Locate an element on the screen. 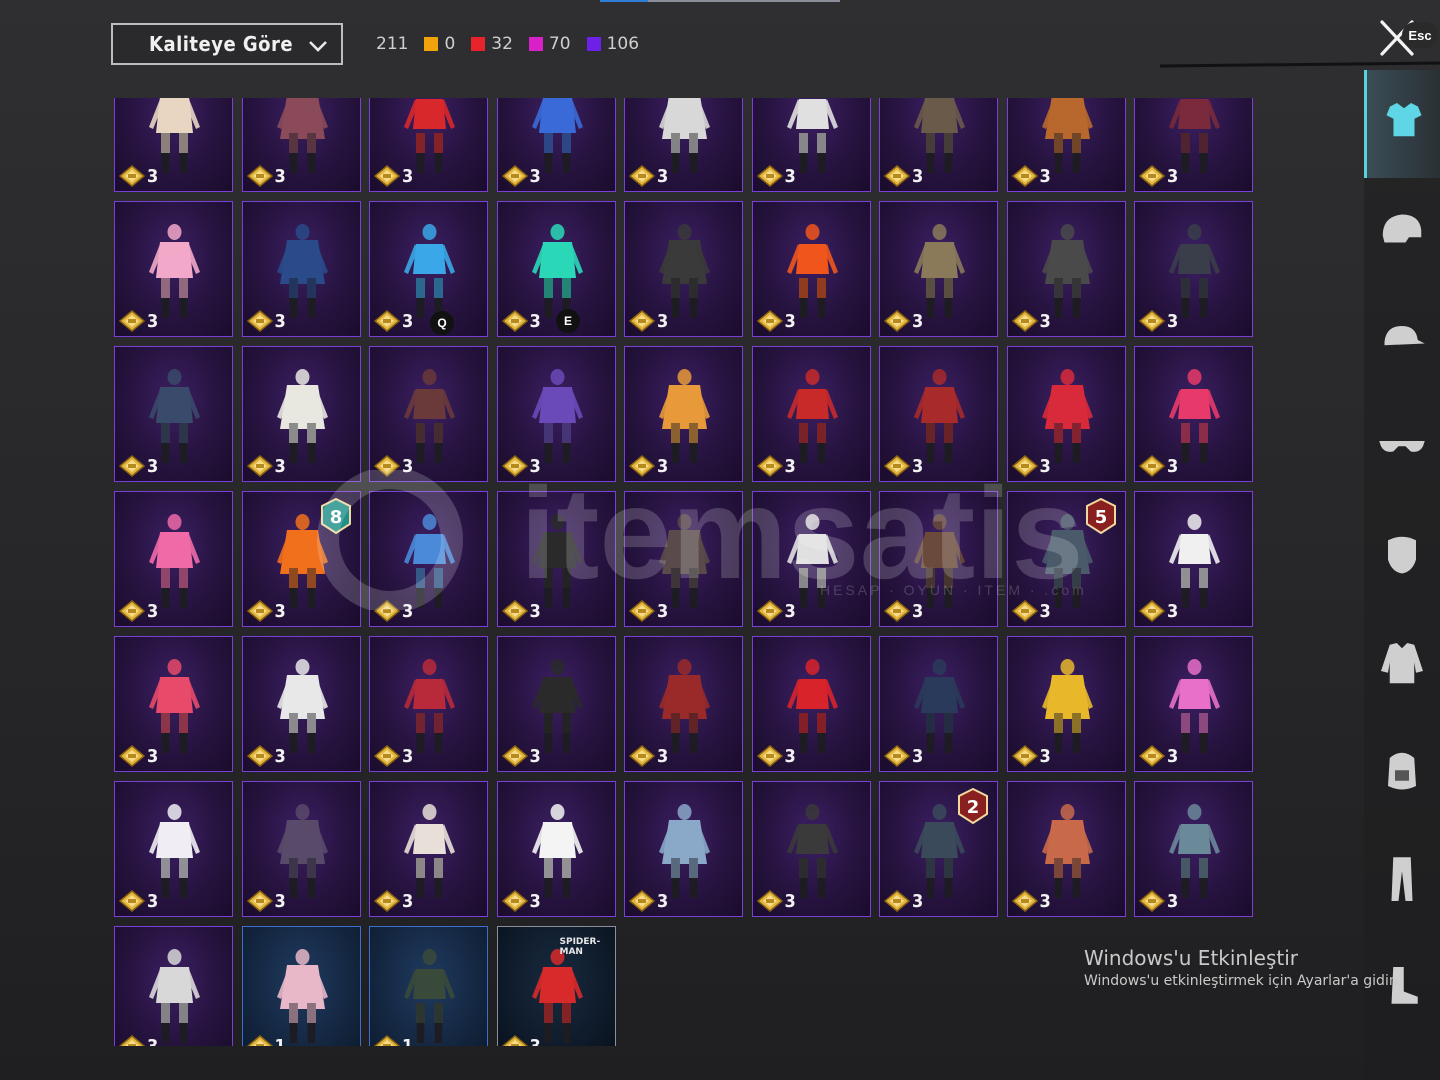 The width and height of the screenshot is (1440, 1080). sort-dropdown: Kaliteye Göre is located at coordinates (227, 44).